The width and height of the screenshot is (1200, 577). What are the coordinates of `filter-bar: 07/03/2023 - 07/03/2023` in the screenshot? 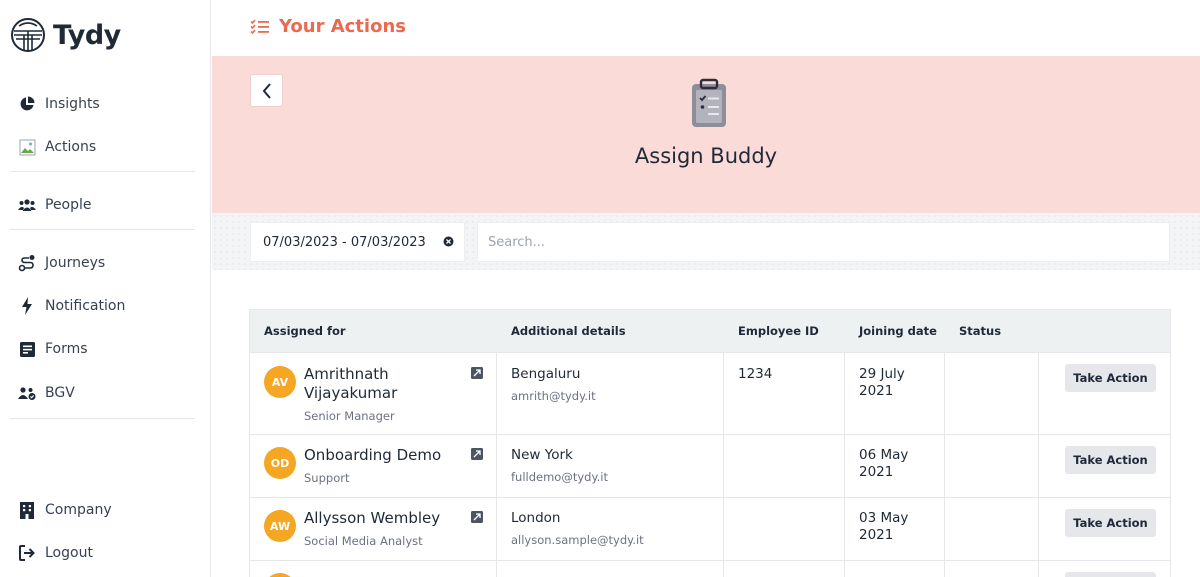 It's located at (706, 241).